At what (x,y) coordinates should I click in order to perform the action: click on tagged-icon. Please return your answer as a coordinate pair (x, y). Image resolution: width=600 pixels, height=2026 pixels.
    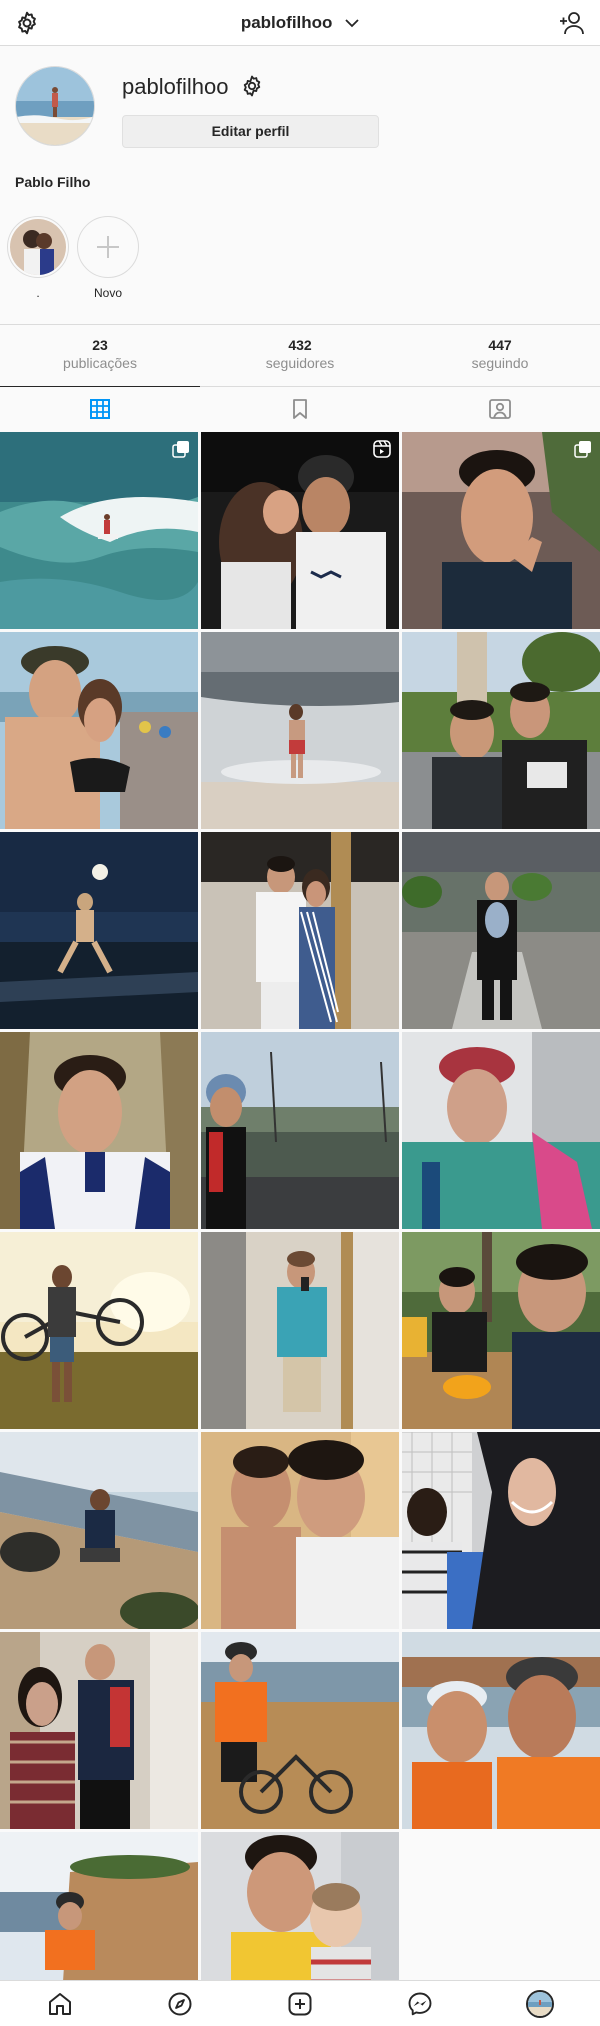
    Looking at the image, I should click on (500, 408).